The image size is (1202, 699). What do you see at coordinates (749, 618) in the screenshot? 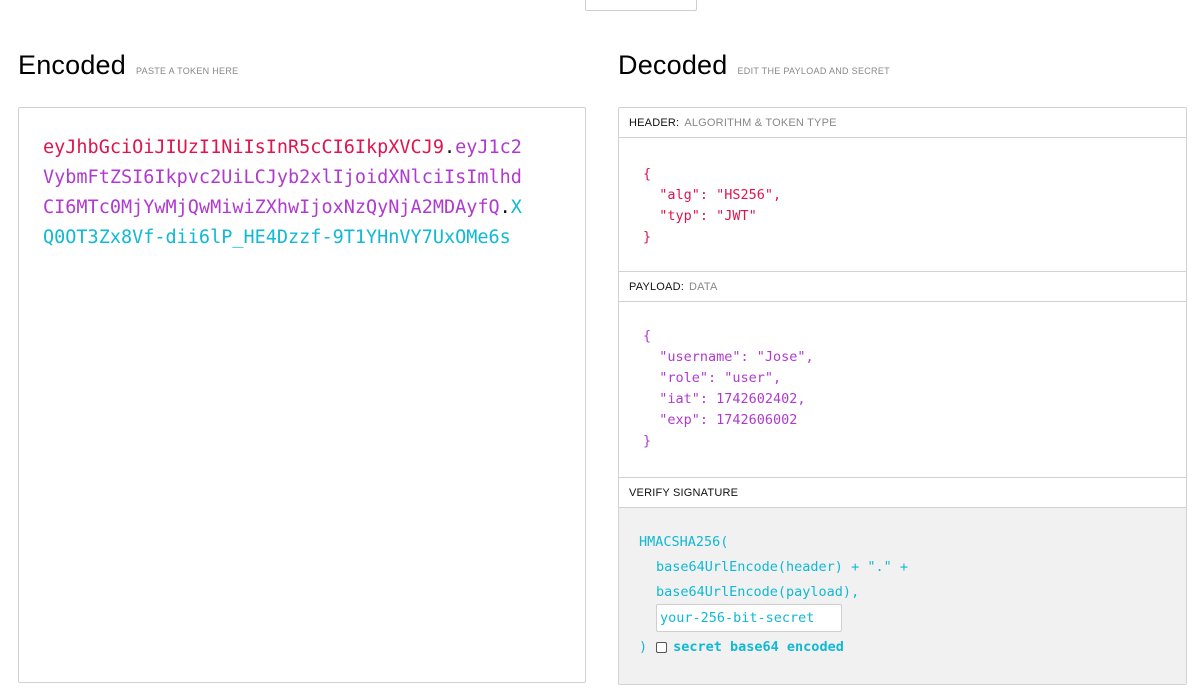
I see `secret-input` at bounding box center [749, 618].